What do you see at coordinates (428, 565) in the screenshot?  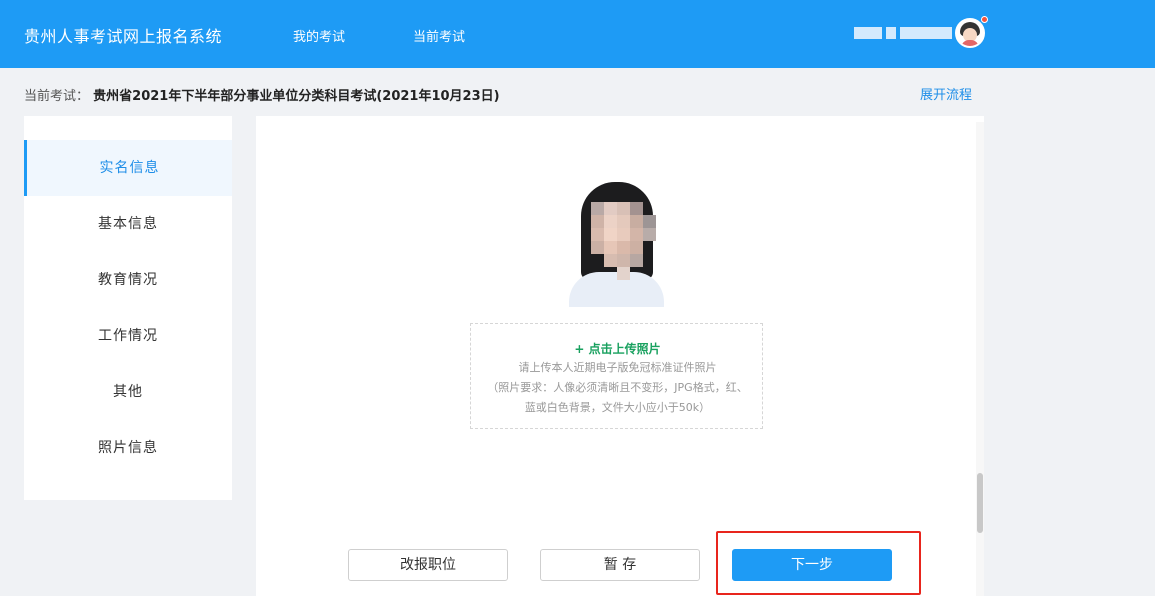 I see `change-position-button: 改报职位` at bounding box center [428, 565].